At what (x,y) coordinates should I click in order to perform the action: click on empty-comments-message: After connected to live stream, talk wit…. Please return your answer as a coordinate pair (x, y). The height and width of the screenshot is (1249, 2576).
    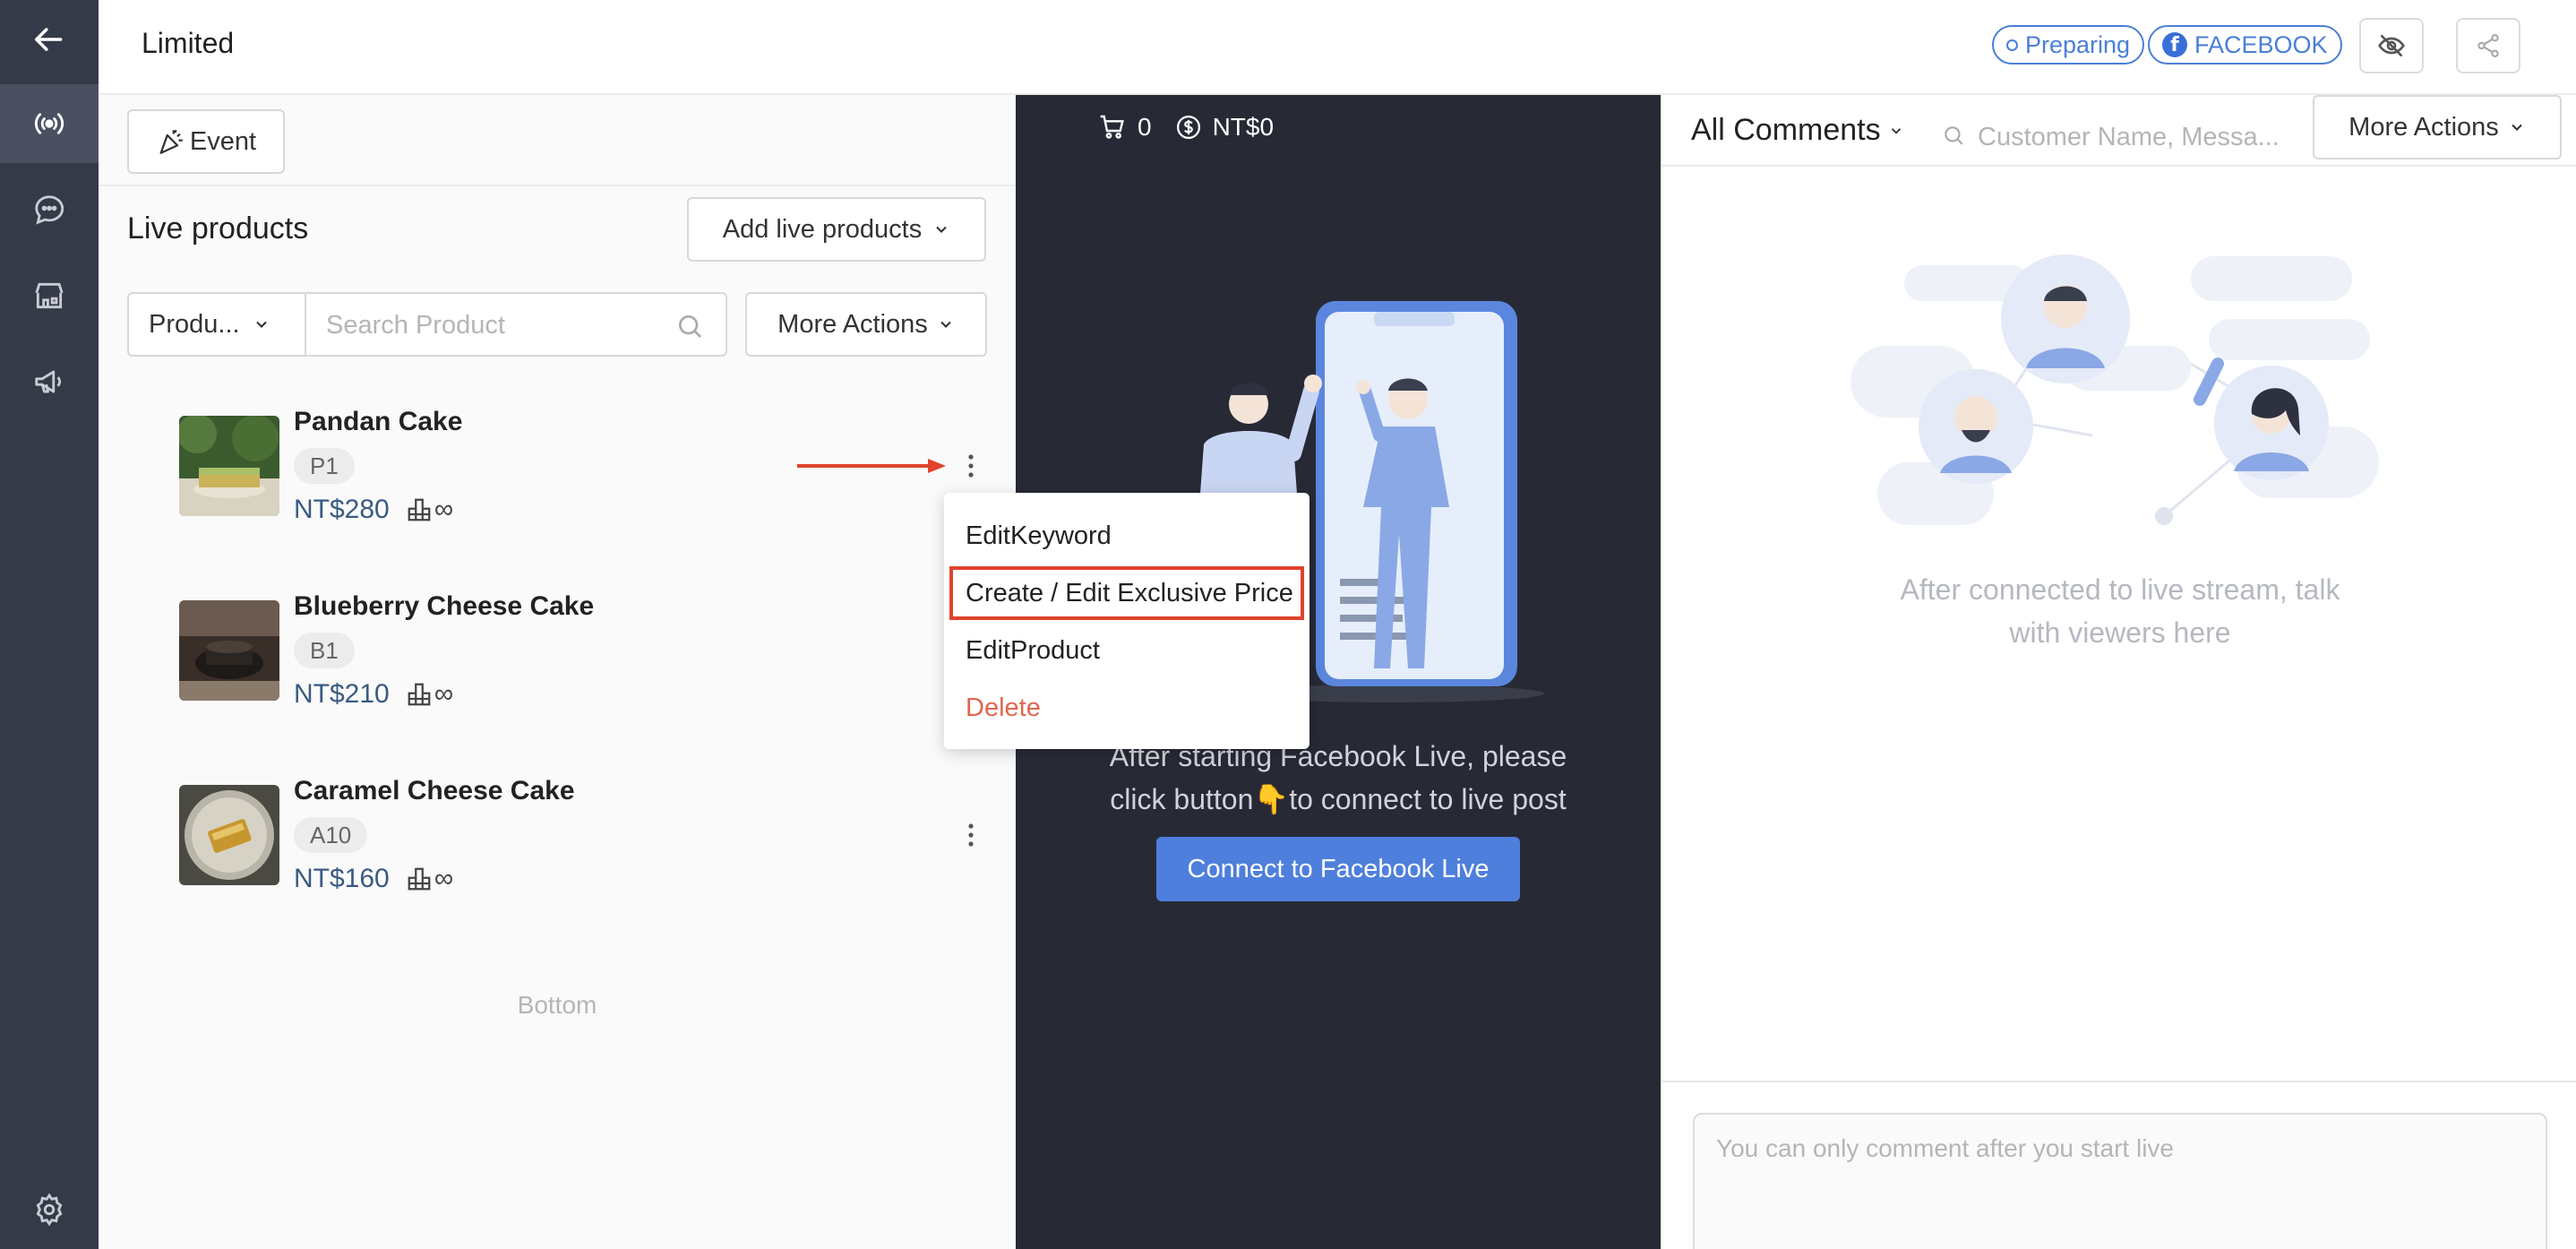
    Looking at the image, I should click on (2119, 611).